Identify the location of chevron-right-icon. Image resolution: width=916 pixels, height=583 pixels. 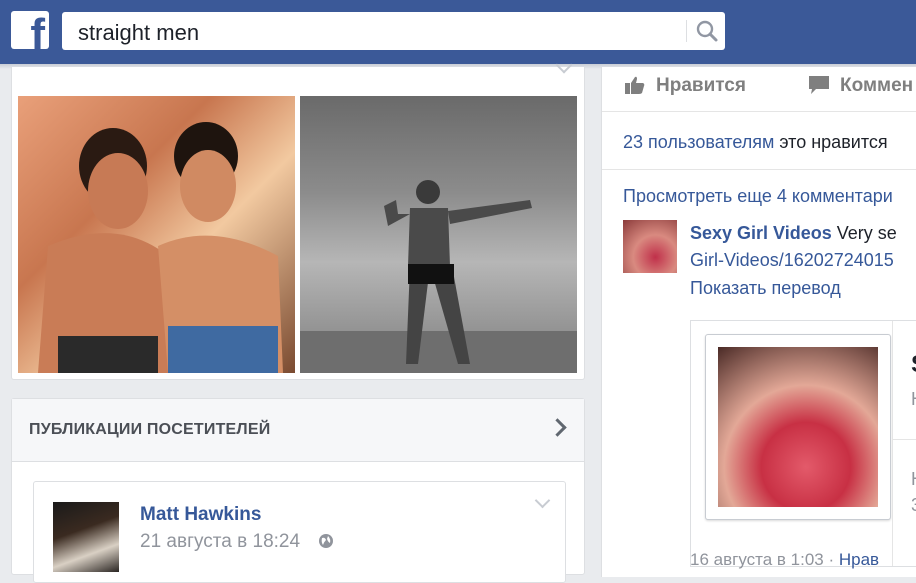
(557, 427).